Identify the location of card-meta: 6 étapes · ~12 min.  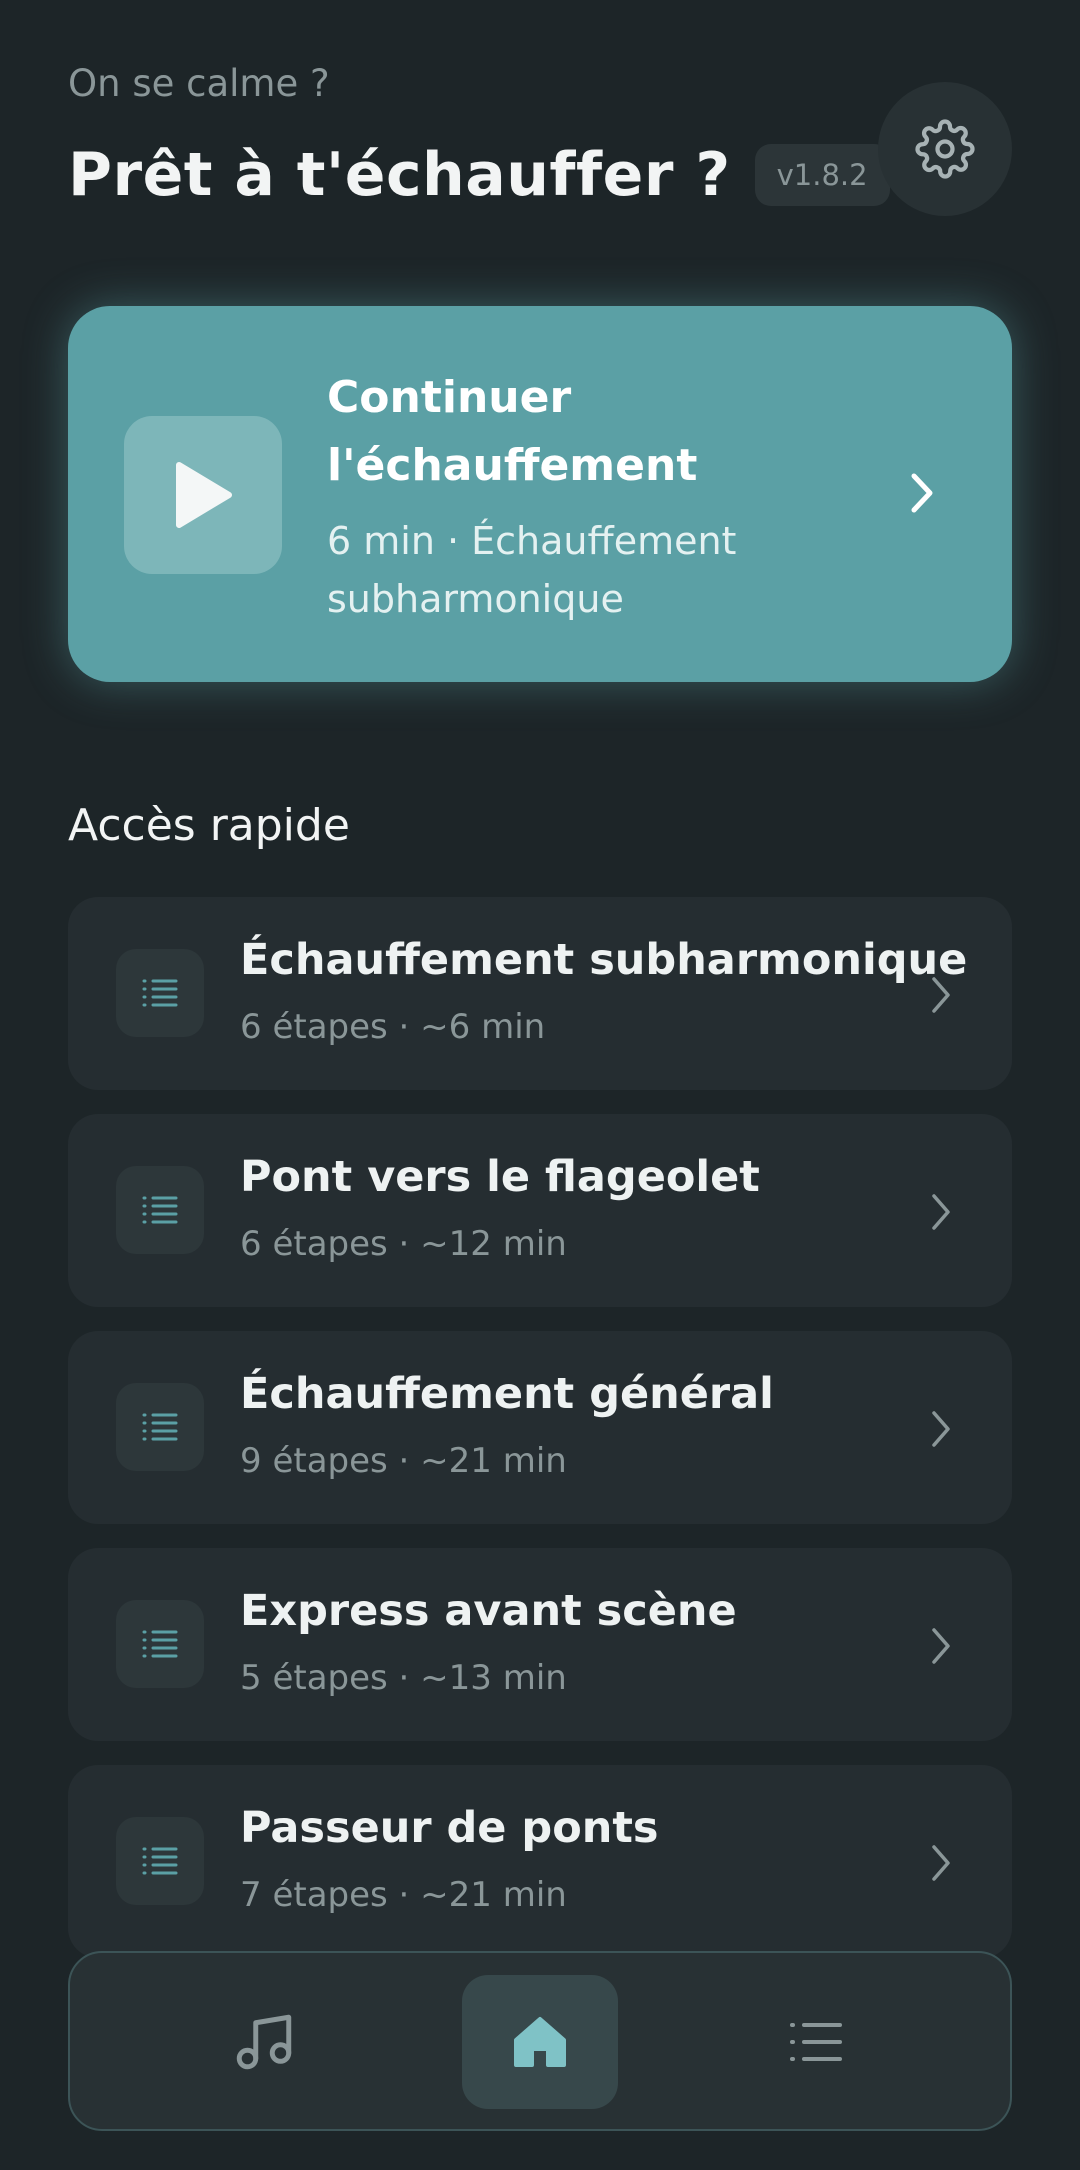
(403, 1244).